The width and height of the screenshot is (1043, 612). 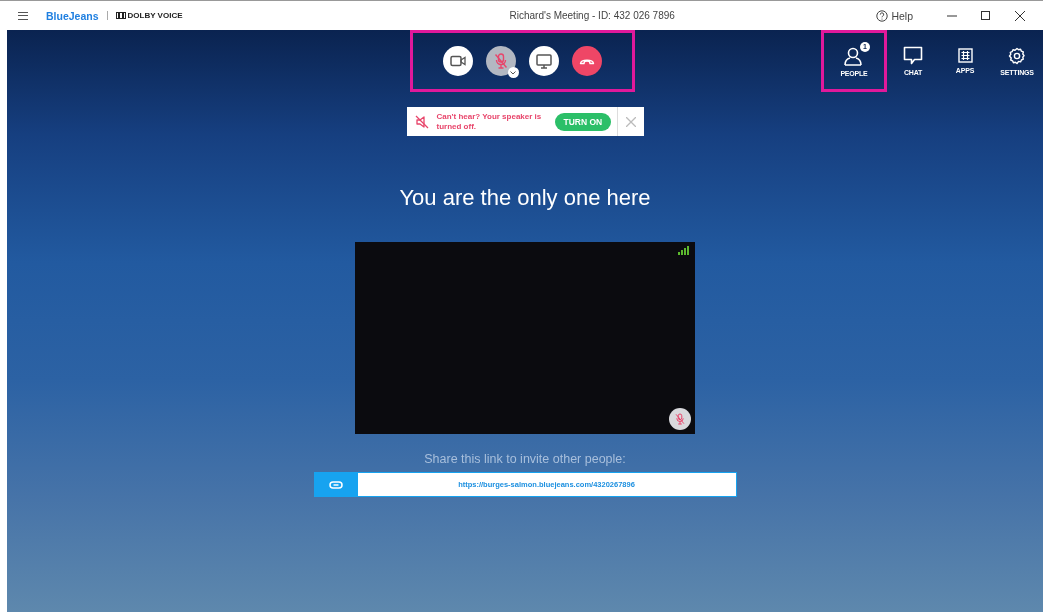 I want to click on person-icon, so click(x=854, y=55).